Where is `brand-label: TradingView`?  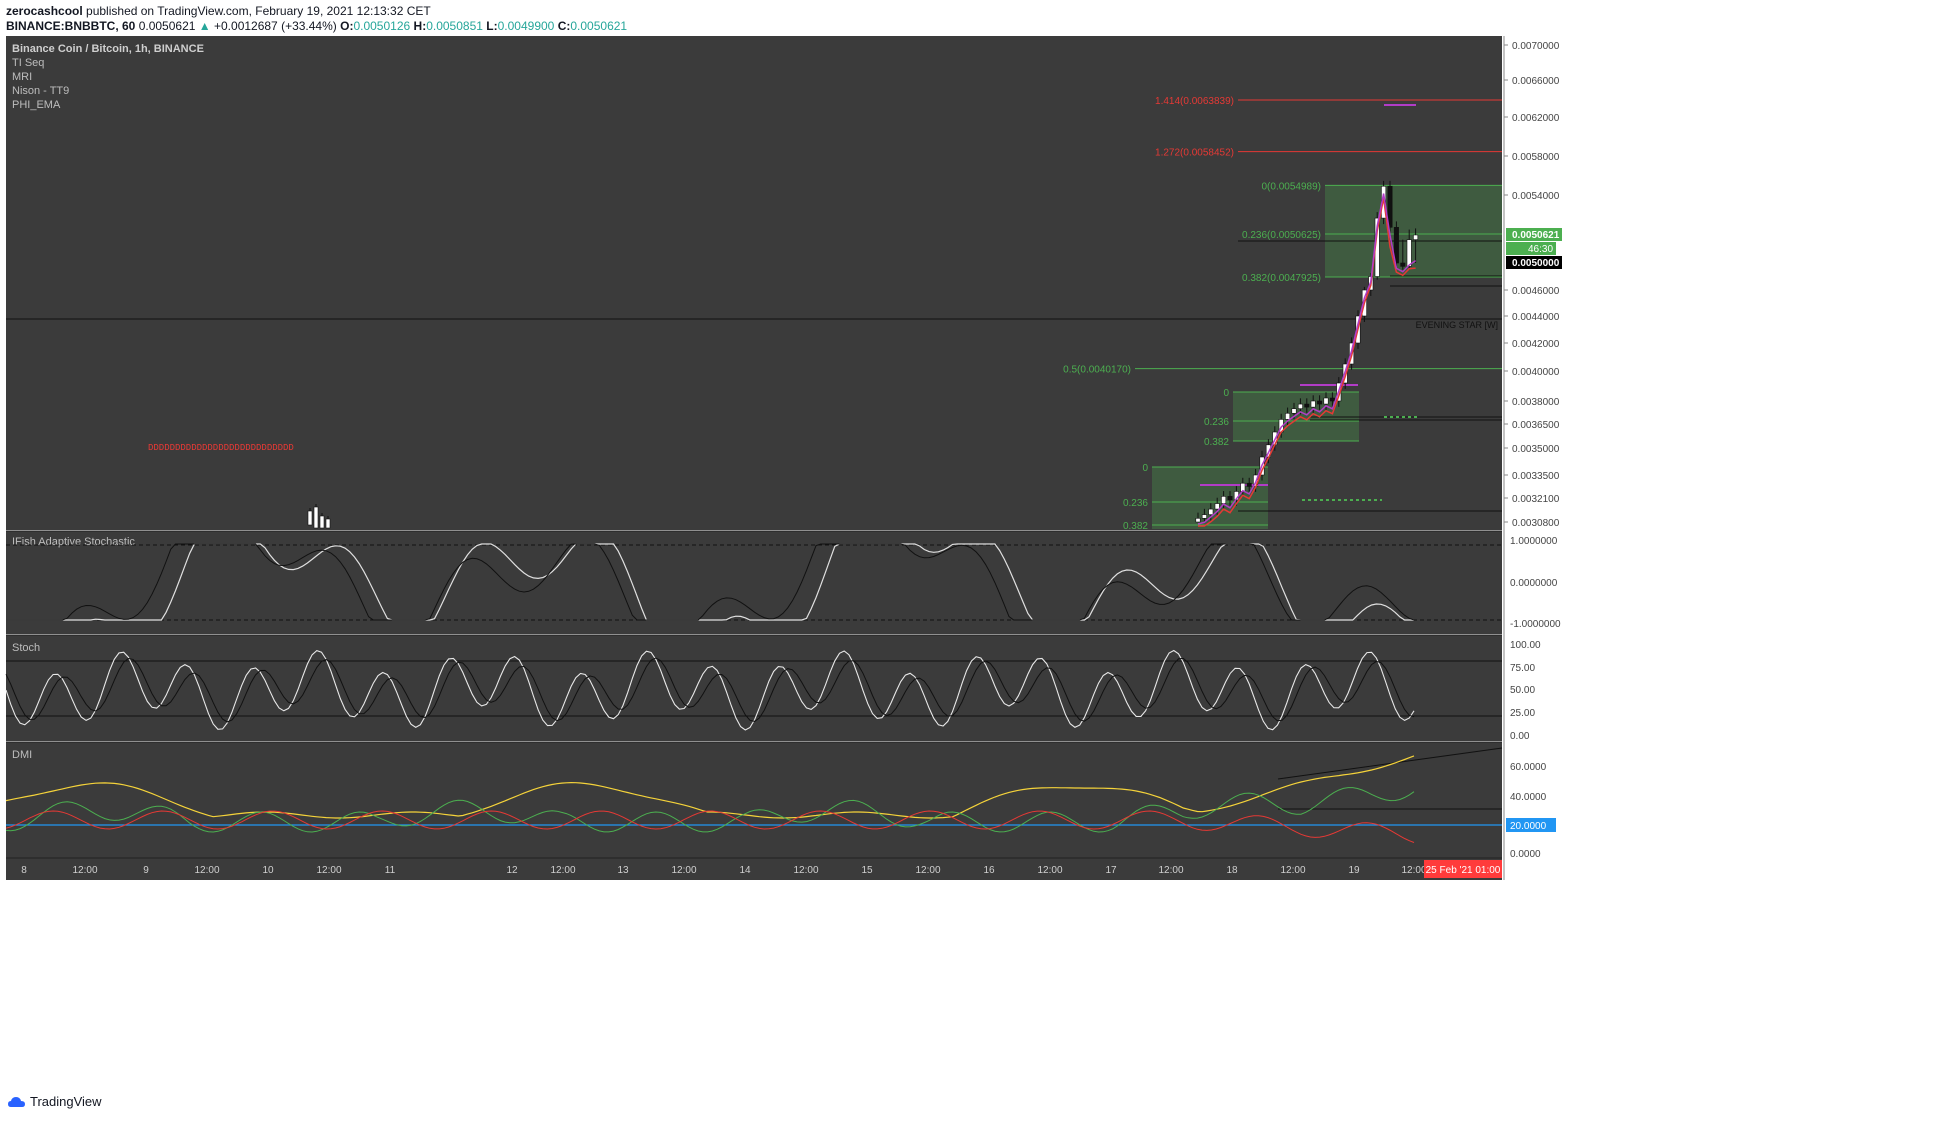 brand-label: TradingView is located at coordinates (66, 1101).